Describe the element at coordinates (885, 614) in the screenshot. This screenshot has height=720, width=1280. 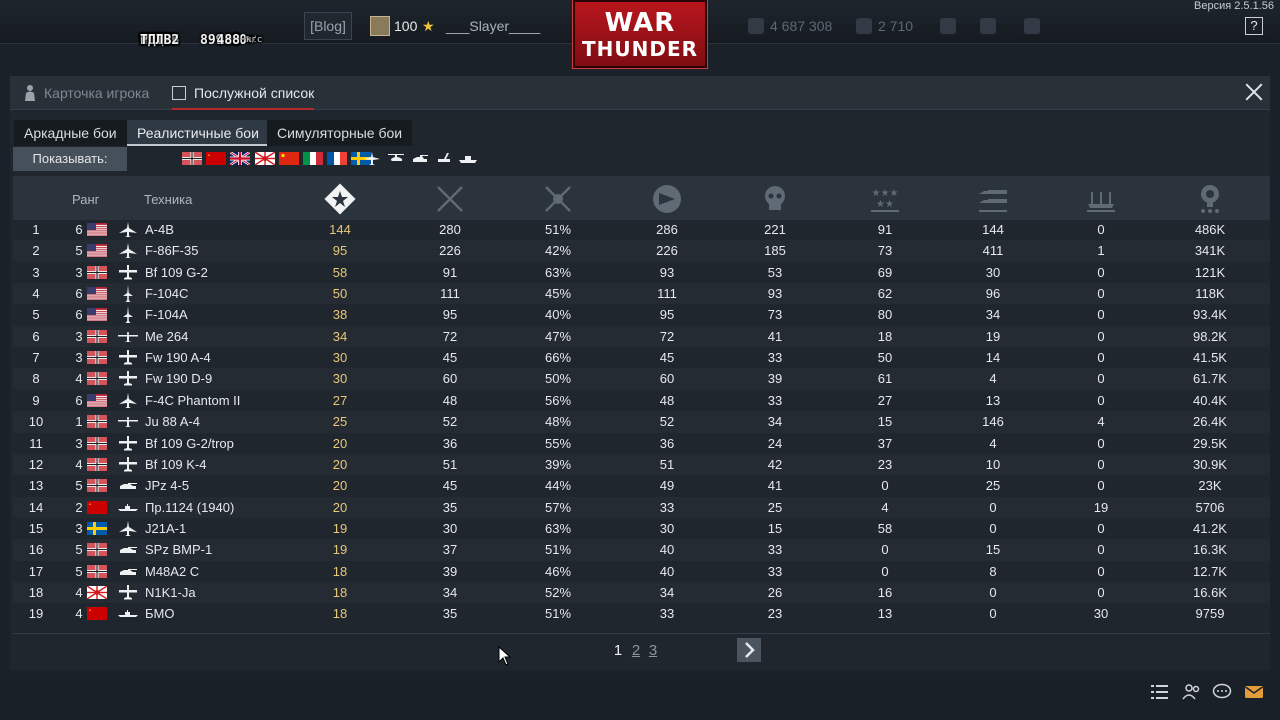
I see `row-c5: 13` at that location.